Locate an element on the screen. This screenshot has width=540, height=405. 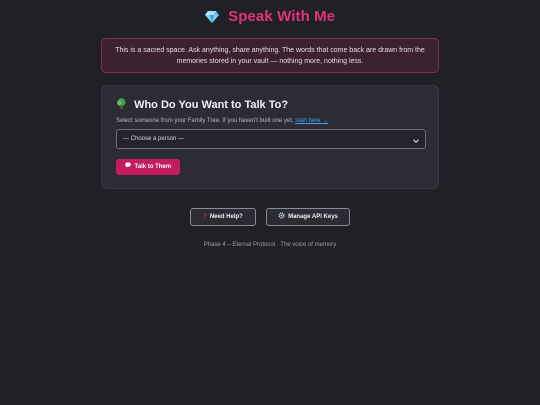
manage-api-keys-button: Manage API Keys is located at coordinates (308, 217).